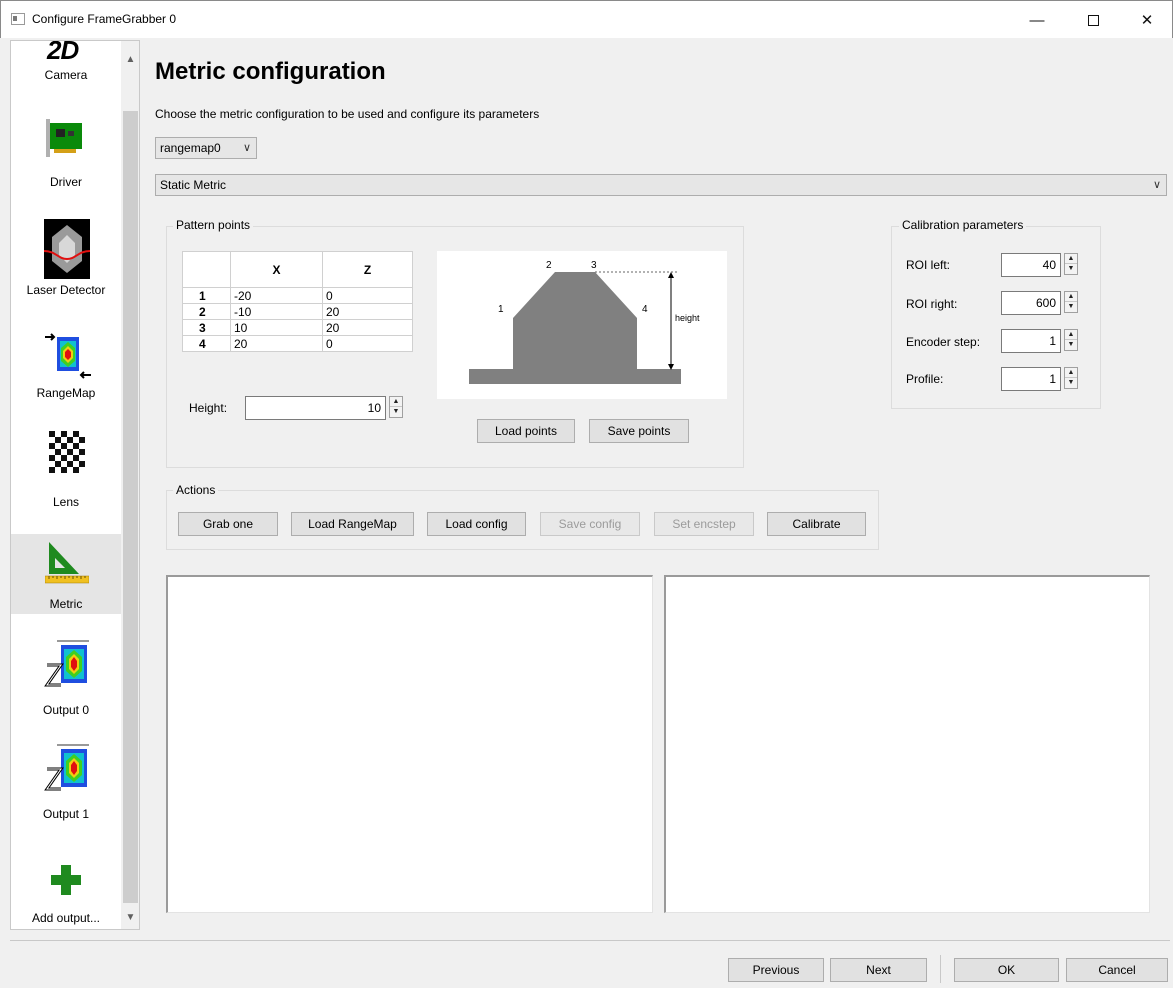 The image size is (1173, 988). I want to click on profile-spinner: ▲ ▼, so click(1071, 378).